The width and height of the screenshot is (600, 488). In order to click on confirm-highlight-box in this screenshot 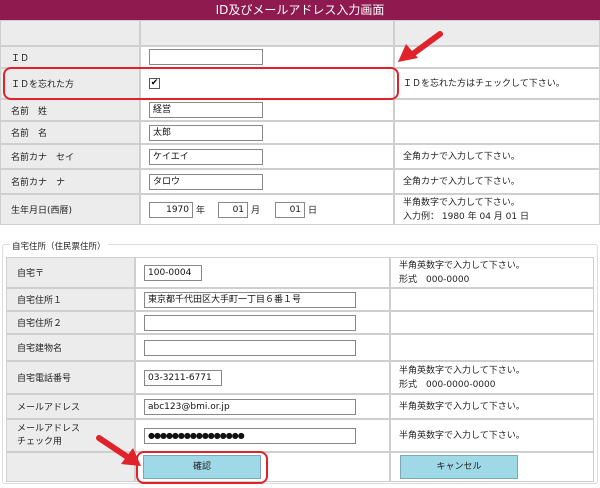, I will do `click(202, 467)`.